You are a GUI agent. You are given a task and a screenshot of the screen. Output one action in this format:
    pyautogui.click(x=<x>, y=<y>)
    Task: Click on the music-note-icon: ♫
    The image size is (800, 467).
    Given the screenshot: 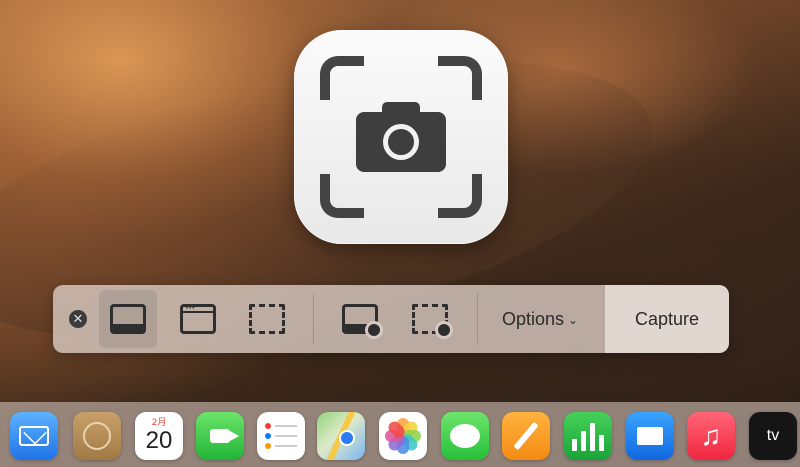 What is the action you would take?
    pyautogui.click(x=711, y=435)
    